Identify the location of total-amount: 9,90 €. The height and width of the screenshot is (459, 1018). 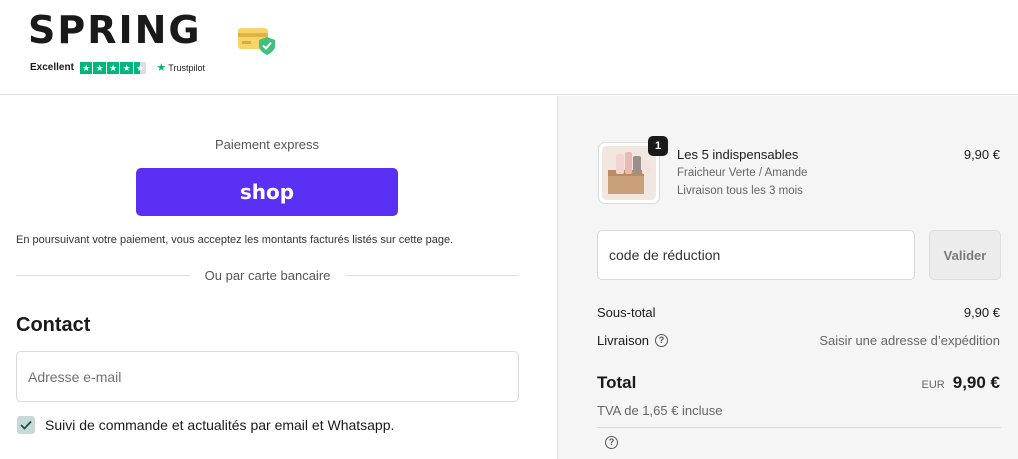
(976, 382).